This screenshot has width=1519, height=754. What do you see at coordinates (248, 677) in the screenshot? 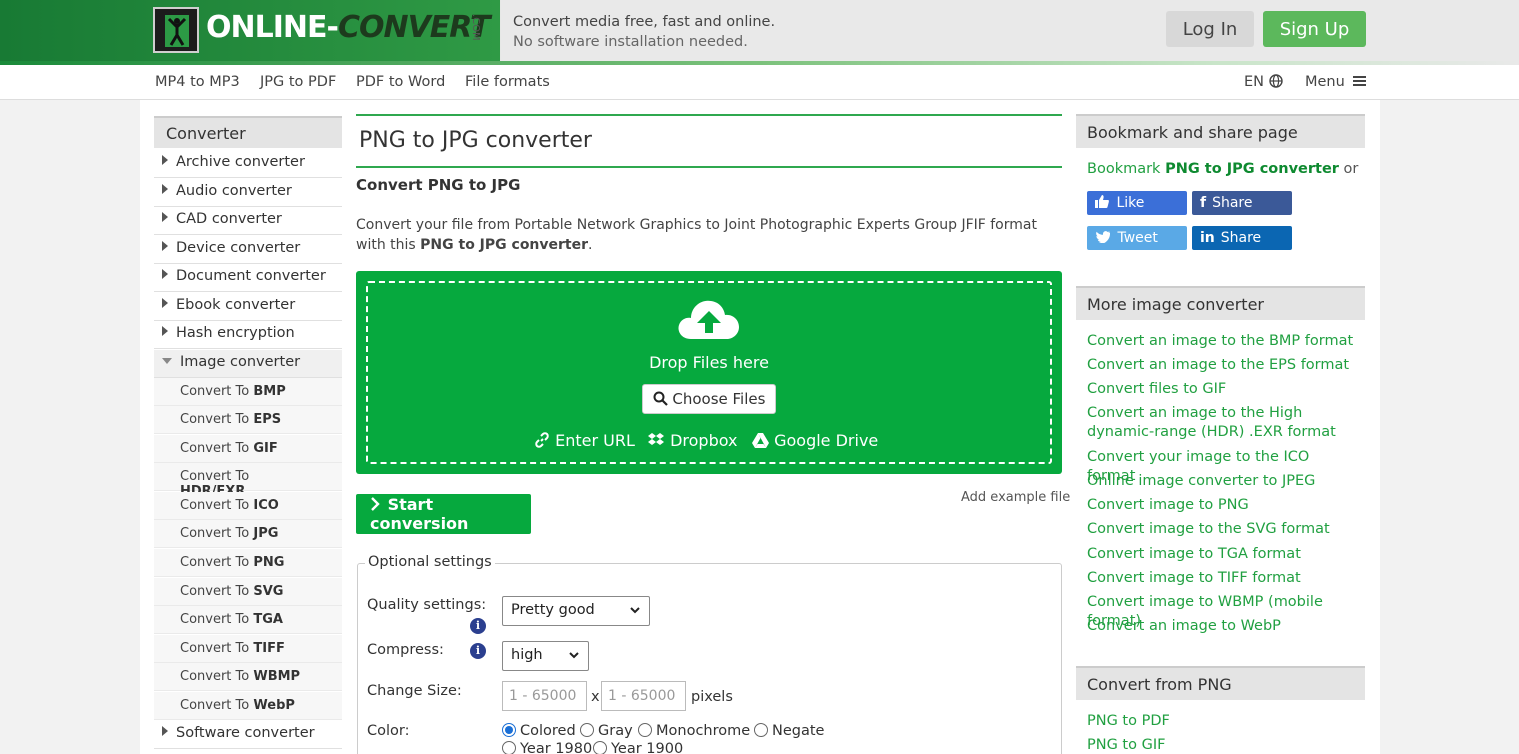
I see `sidebar-sub-wbmp: Convert To WBMP` at bounding box center [248, 677].